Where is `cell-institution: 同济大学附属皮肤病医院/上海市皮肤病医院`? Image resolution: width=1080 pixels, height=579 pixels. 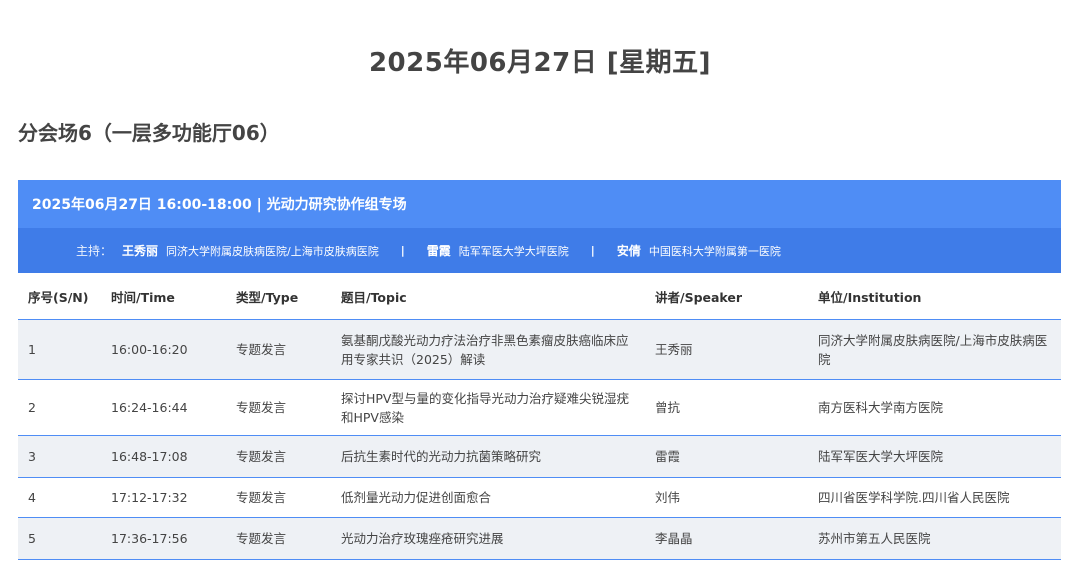
cell-institution: 同济大学附属皮肤病医院/上海市皮肤病医院 is located at coordinates (933, 349).